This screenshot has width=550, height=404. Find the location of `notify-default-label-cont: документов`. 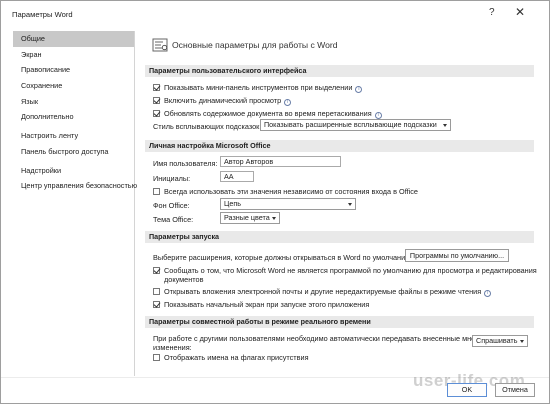

notify-default-label-cont: документов is located at coordinates (184, 279).